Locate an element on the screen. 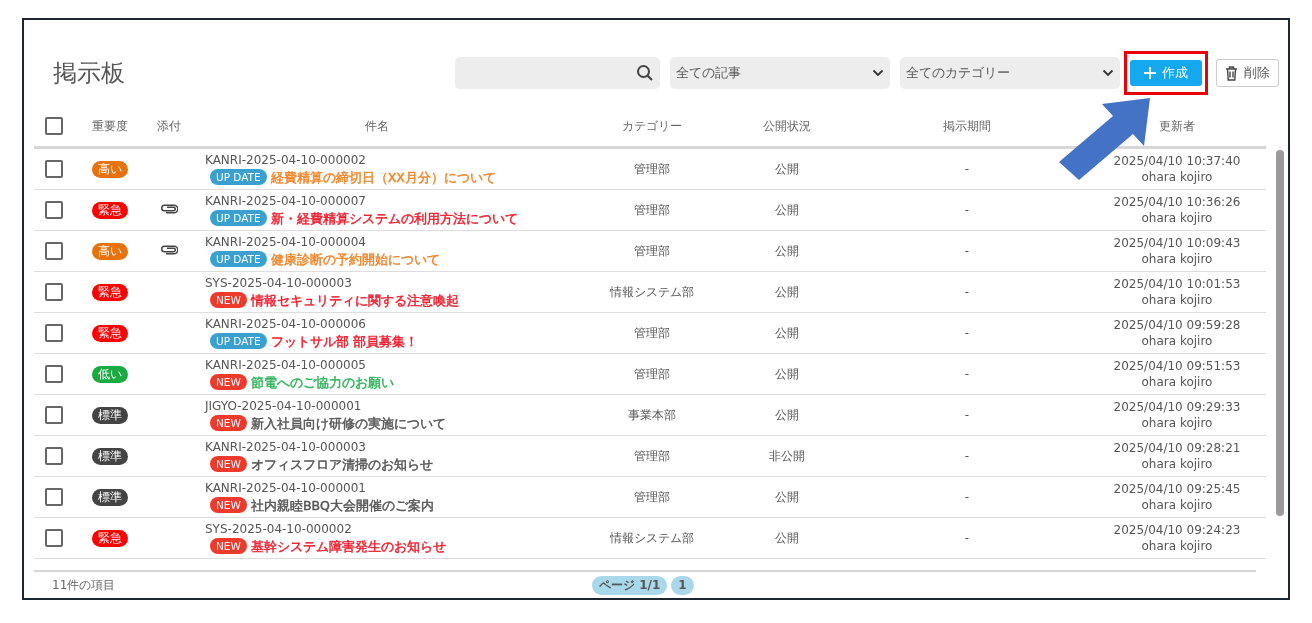 Image resolution: width=1312 pixels, height=623 pixels. updated-time: 2025/04/10 09:28:21 is located at coordinates (1177, 448).